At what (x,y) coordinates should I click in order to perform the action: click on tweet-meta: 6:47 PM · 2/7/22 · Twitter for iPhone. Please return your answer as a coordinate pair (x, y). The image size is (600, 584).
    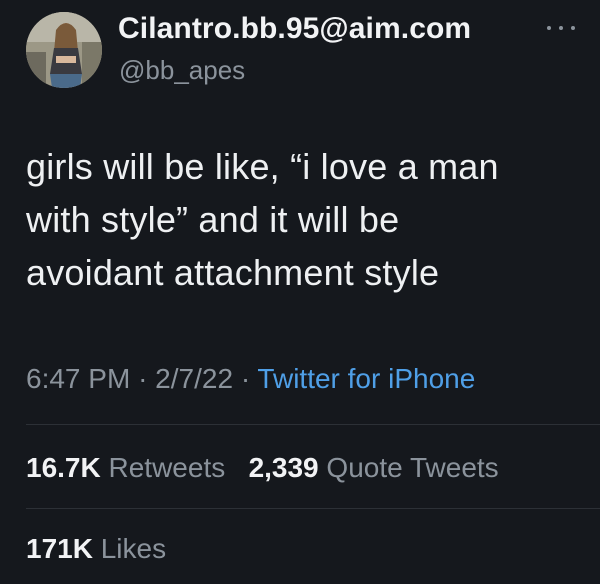
    Looking at the image, I should click on (250, 379).